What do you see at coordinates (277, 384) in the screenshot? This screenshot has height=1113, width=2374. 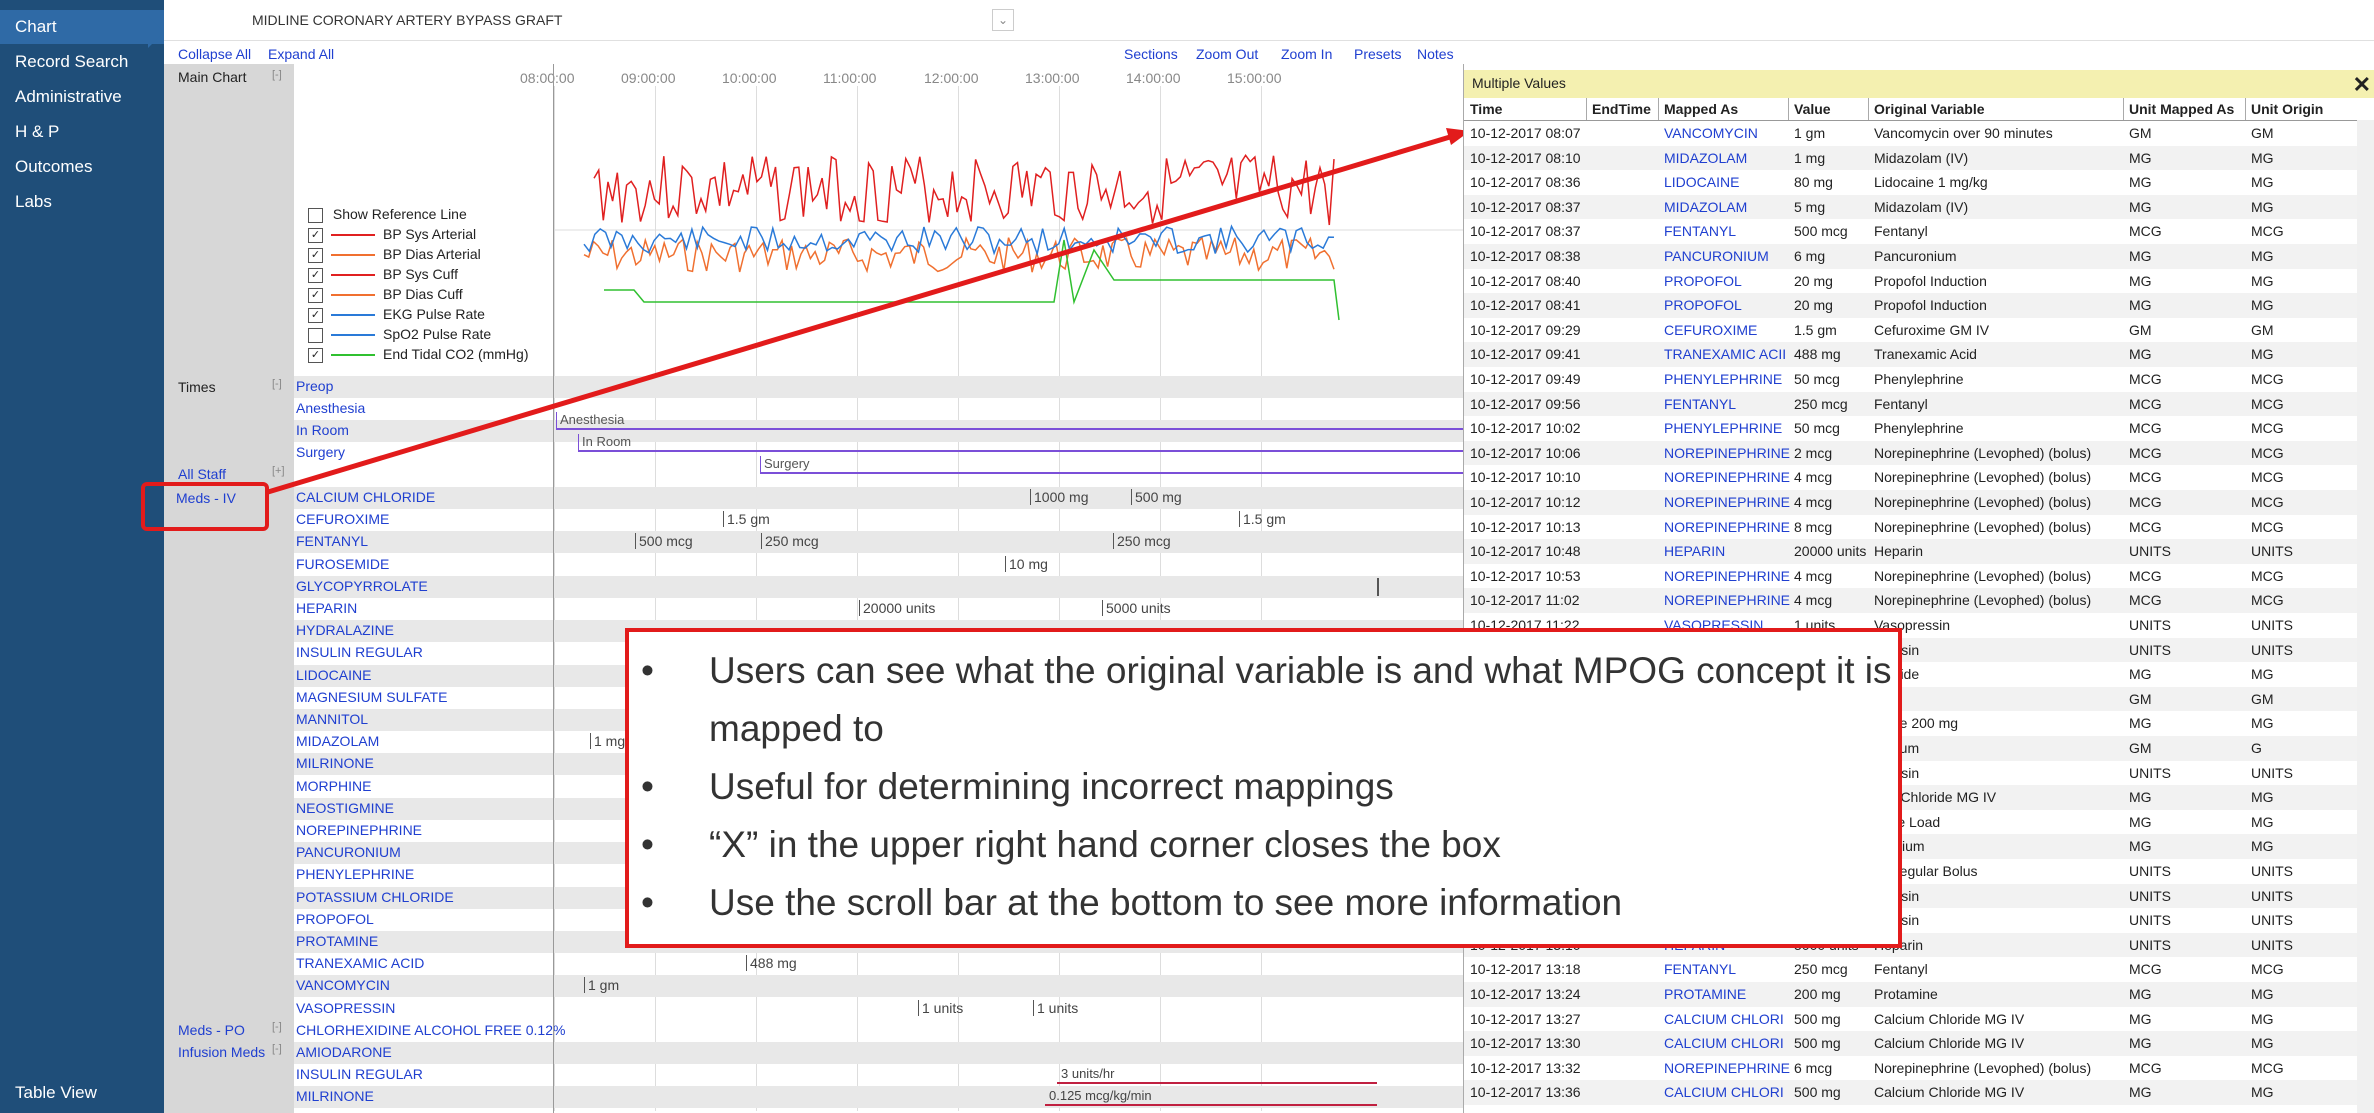 I see `times-collapse: [-]` at bounding box center [277, 384].